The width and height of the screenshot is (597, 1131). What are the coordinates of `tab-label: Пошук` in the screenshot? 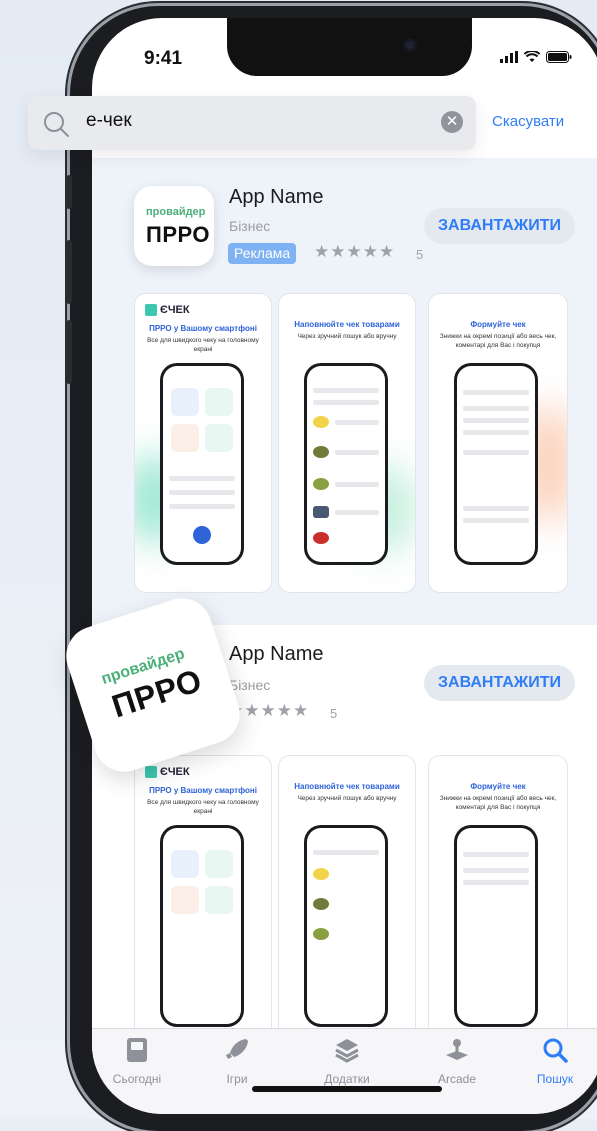 It's located at (555, 1079).